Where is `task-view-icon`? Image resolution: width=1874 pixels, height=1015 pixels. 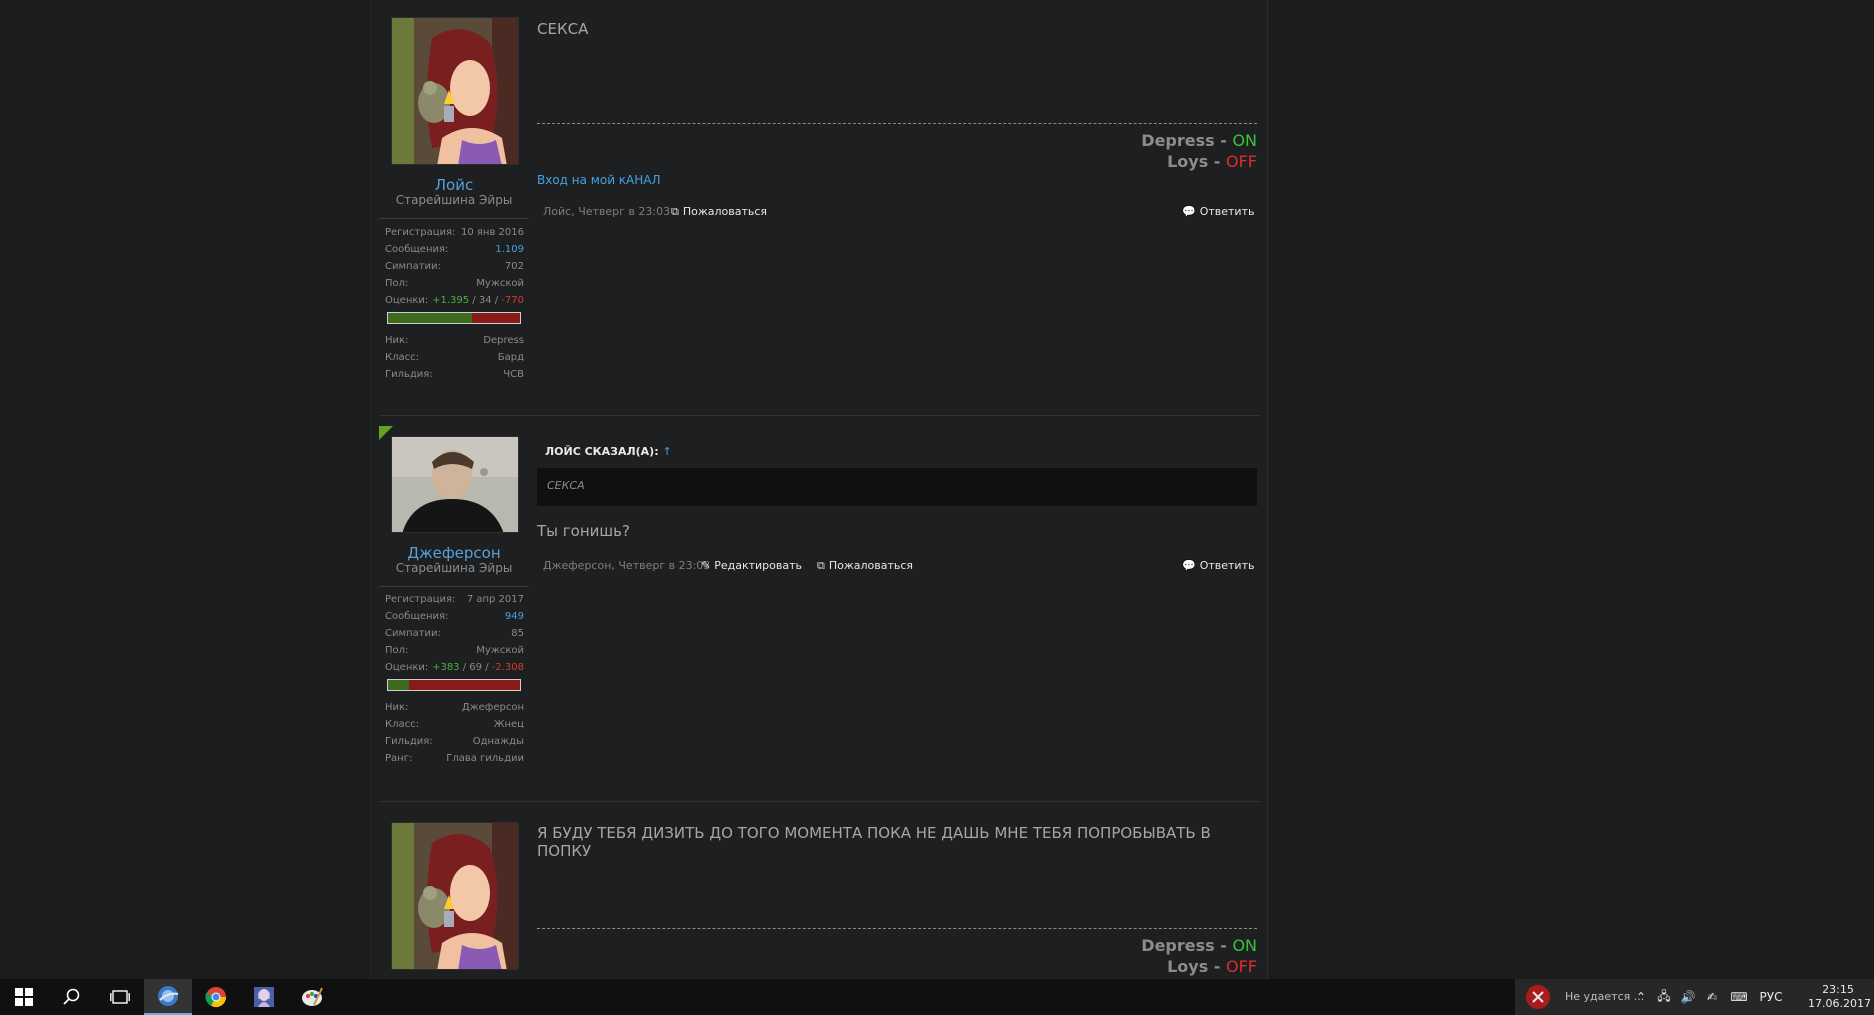
task-view-icon is located at coordinates (120, 997).